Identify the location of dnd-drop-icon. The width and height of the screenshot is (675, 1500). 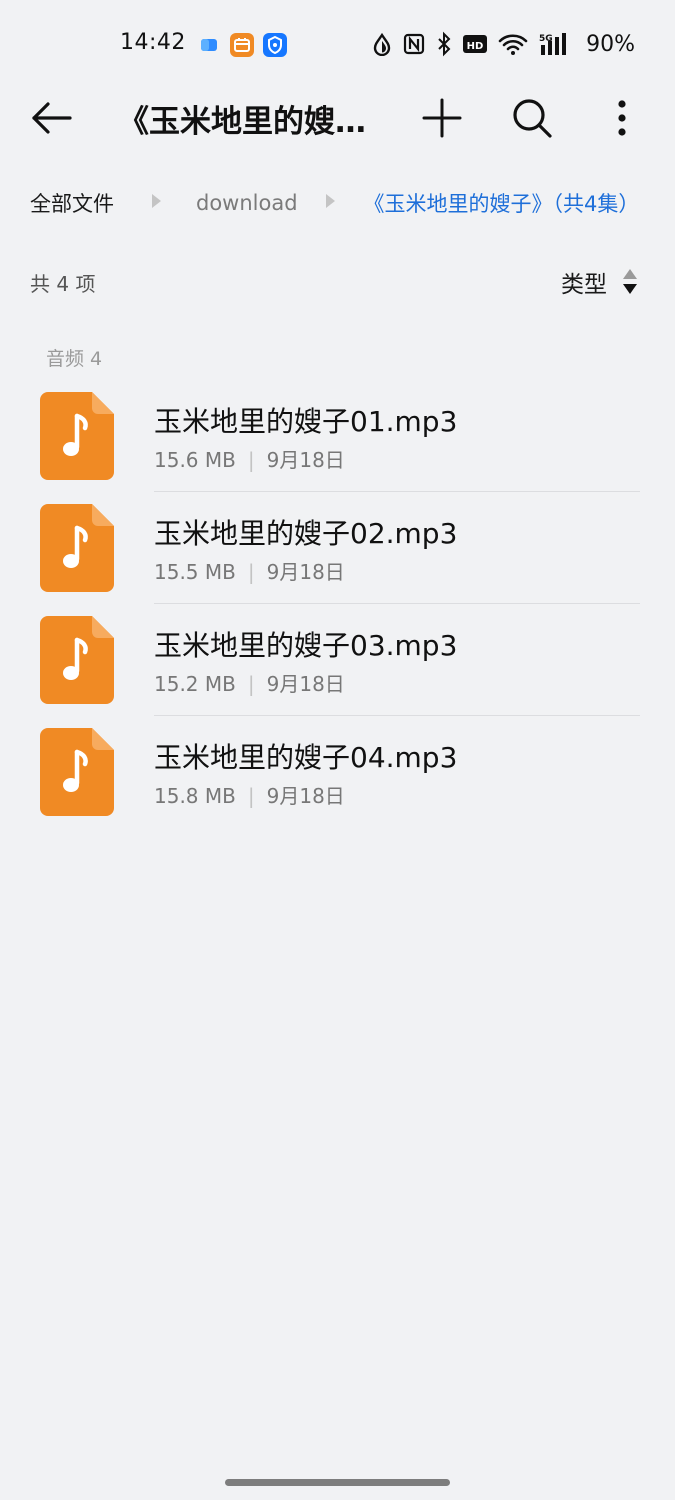
(382, 44).